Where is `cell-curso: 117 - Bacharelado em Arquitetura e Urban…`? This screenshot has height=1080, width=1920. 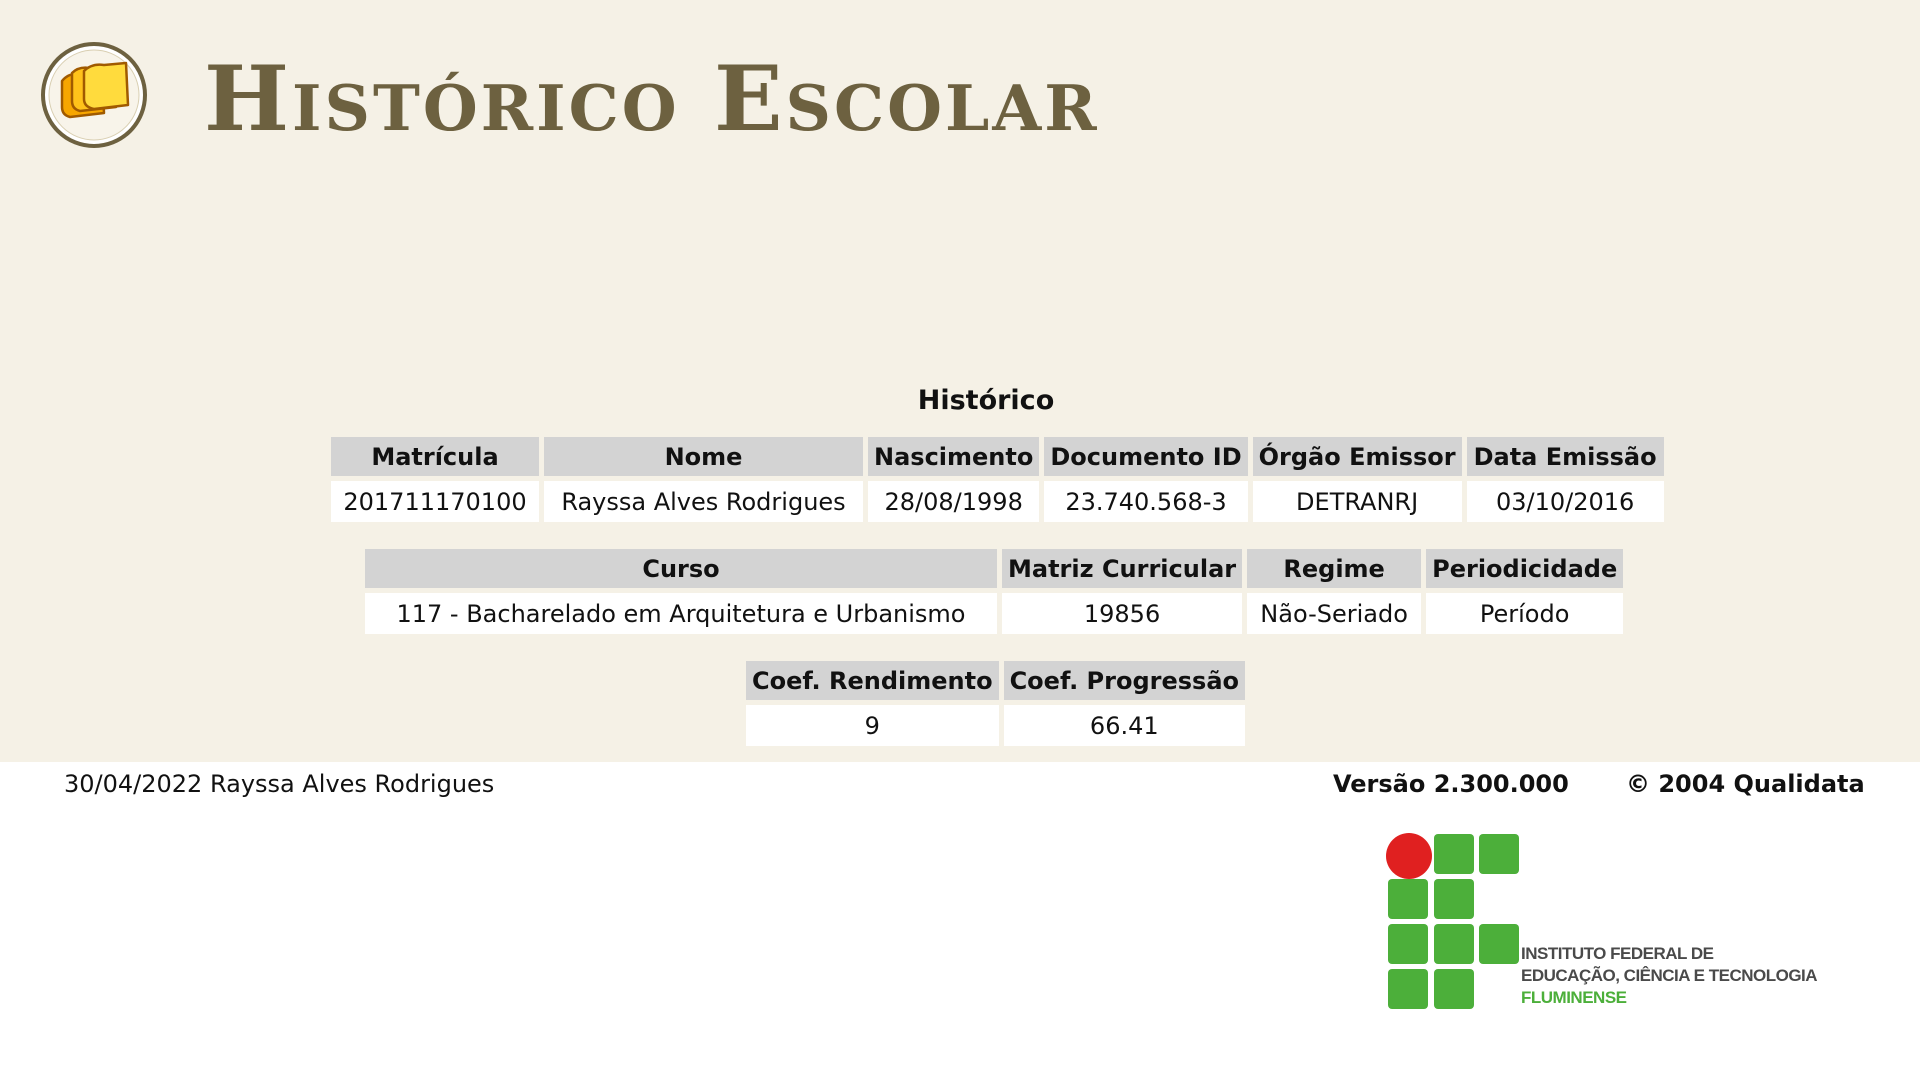 cell-curso: 117 - Bacharelado em Arquitetura e Urban… is located at coordinates (681, 613).